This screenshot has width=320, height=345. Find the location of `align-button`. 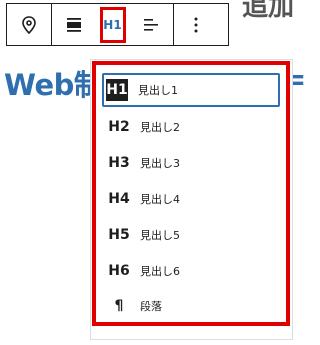

align-button is located at coordinates (74, 24).